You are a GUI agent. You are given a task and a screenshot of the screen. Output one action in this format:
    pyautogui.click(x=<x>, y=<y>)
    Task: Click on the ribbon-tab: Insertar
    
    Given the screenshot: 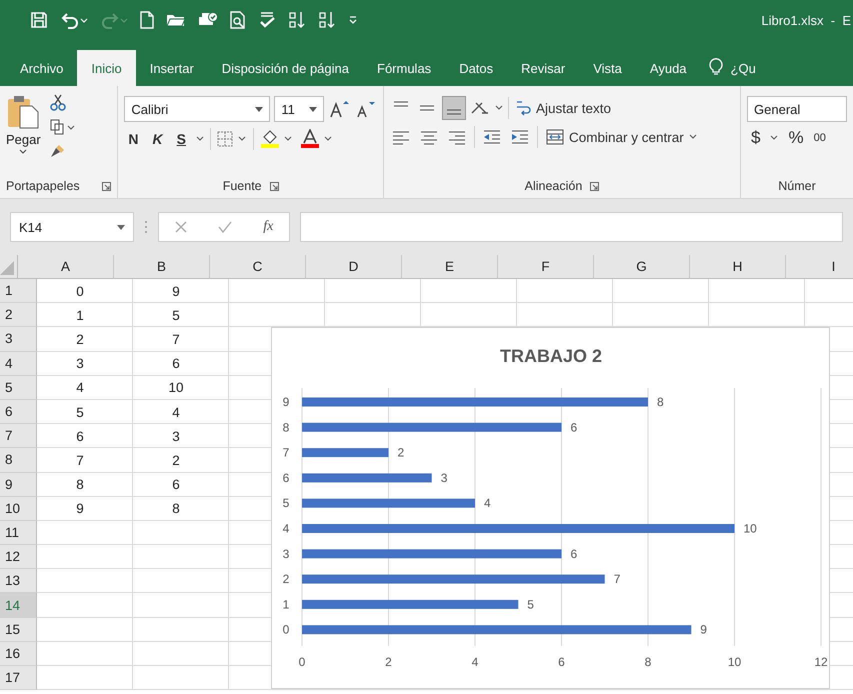 What is the action you would take?
    pyautogui.click(x=172, y=68)
    